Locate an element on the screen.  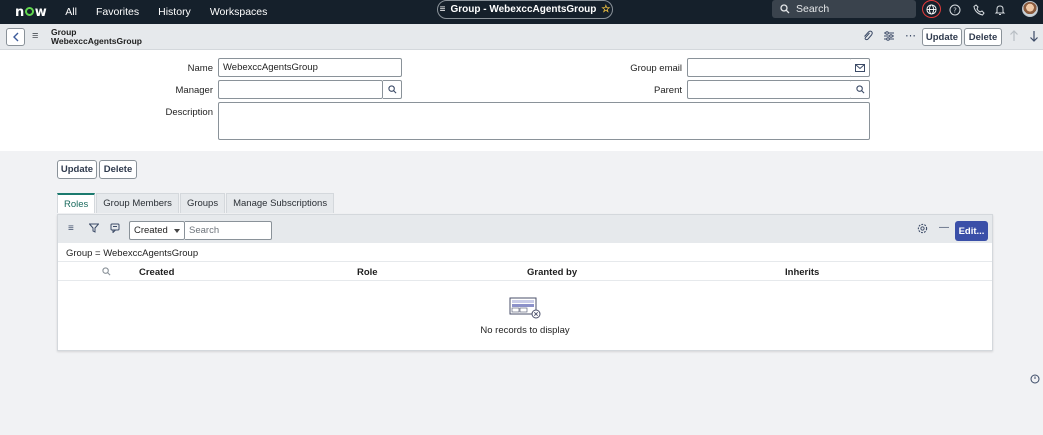
caret-down-icon is located at coordinates (177, 231).